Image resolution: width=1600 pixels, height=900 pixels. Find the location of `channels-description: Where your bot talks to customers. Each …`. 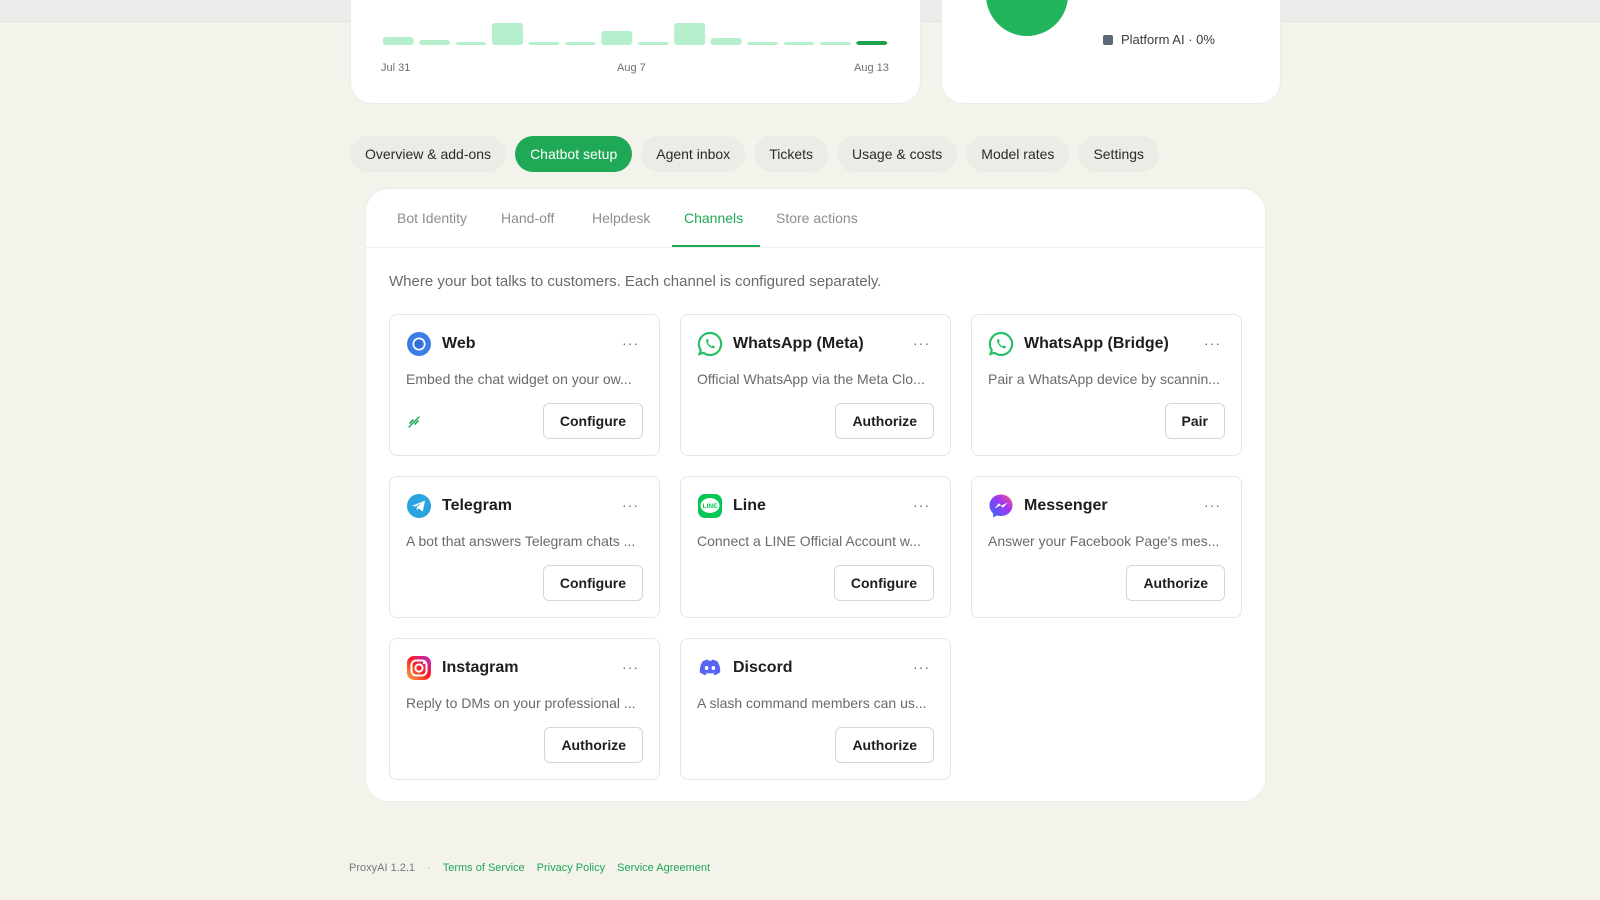

channels-description: Where your bot talks to customers. Each … is located at coordinates (635, 281).